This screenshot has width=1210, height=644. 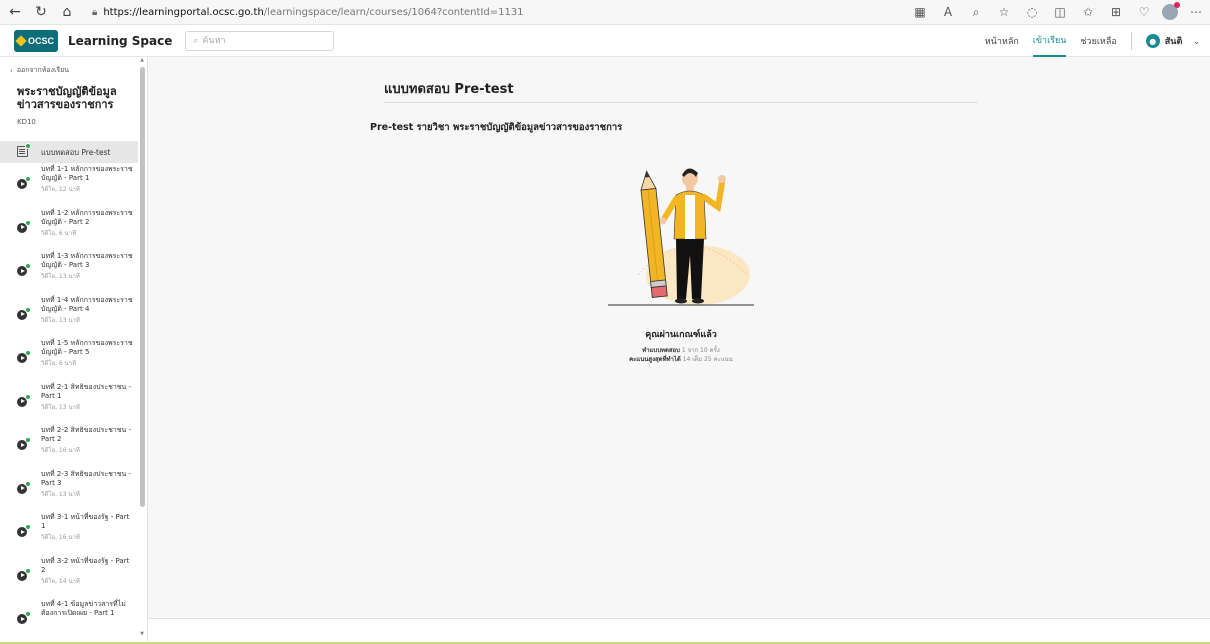 I want to click on search-box: ⌕, so click(x=260, y=40).